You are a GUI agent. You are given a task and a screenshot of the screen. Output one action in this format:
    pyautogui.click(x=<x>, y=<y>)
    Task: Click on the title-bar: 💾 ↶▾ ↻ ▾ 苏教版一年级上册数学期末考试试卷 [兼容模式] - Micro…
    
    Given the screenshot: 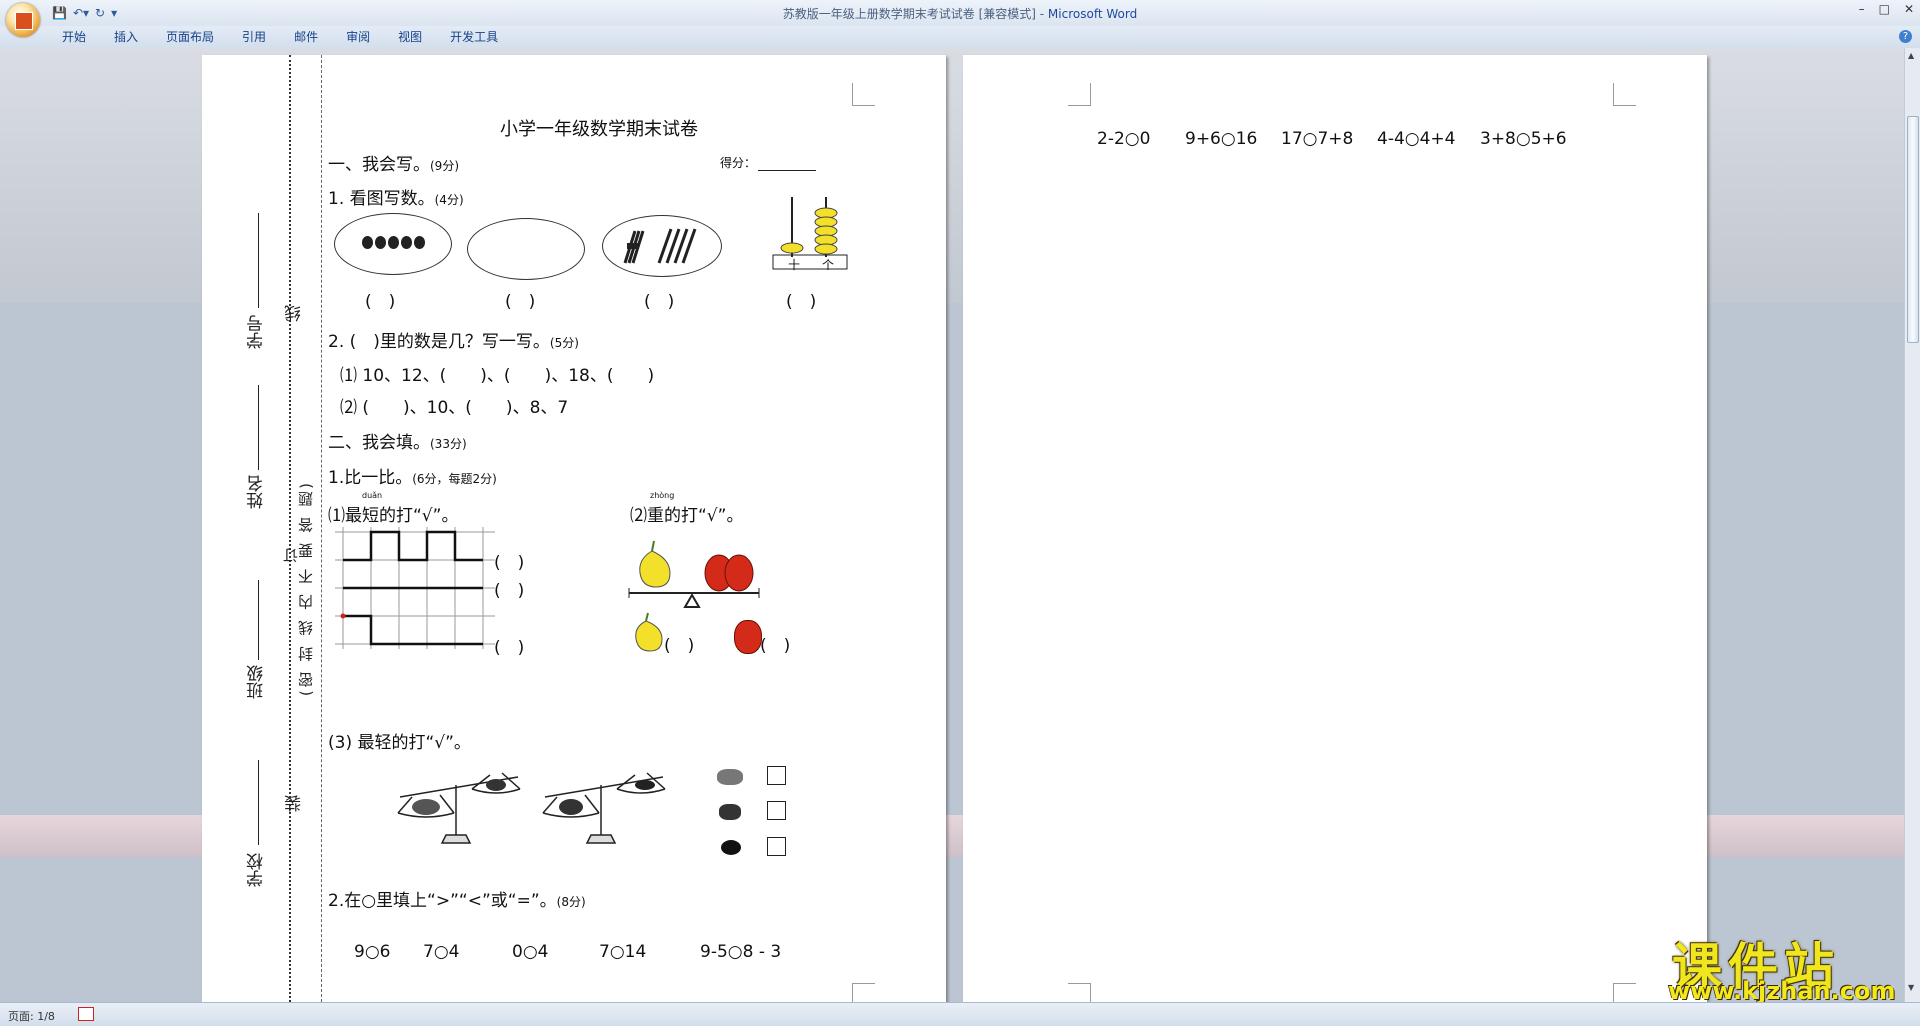 What is the action you would take?
    pyautogui.click(x=960, y=18)
    